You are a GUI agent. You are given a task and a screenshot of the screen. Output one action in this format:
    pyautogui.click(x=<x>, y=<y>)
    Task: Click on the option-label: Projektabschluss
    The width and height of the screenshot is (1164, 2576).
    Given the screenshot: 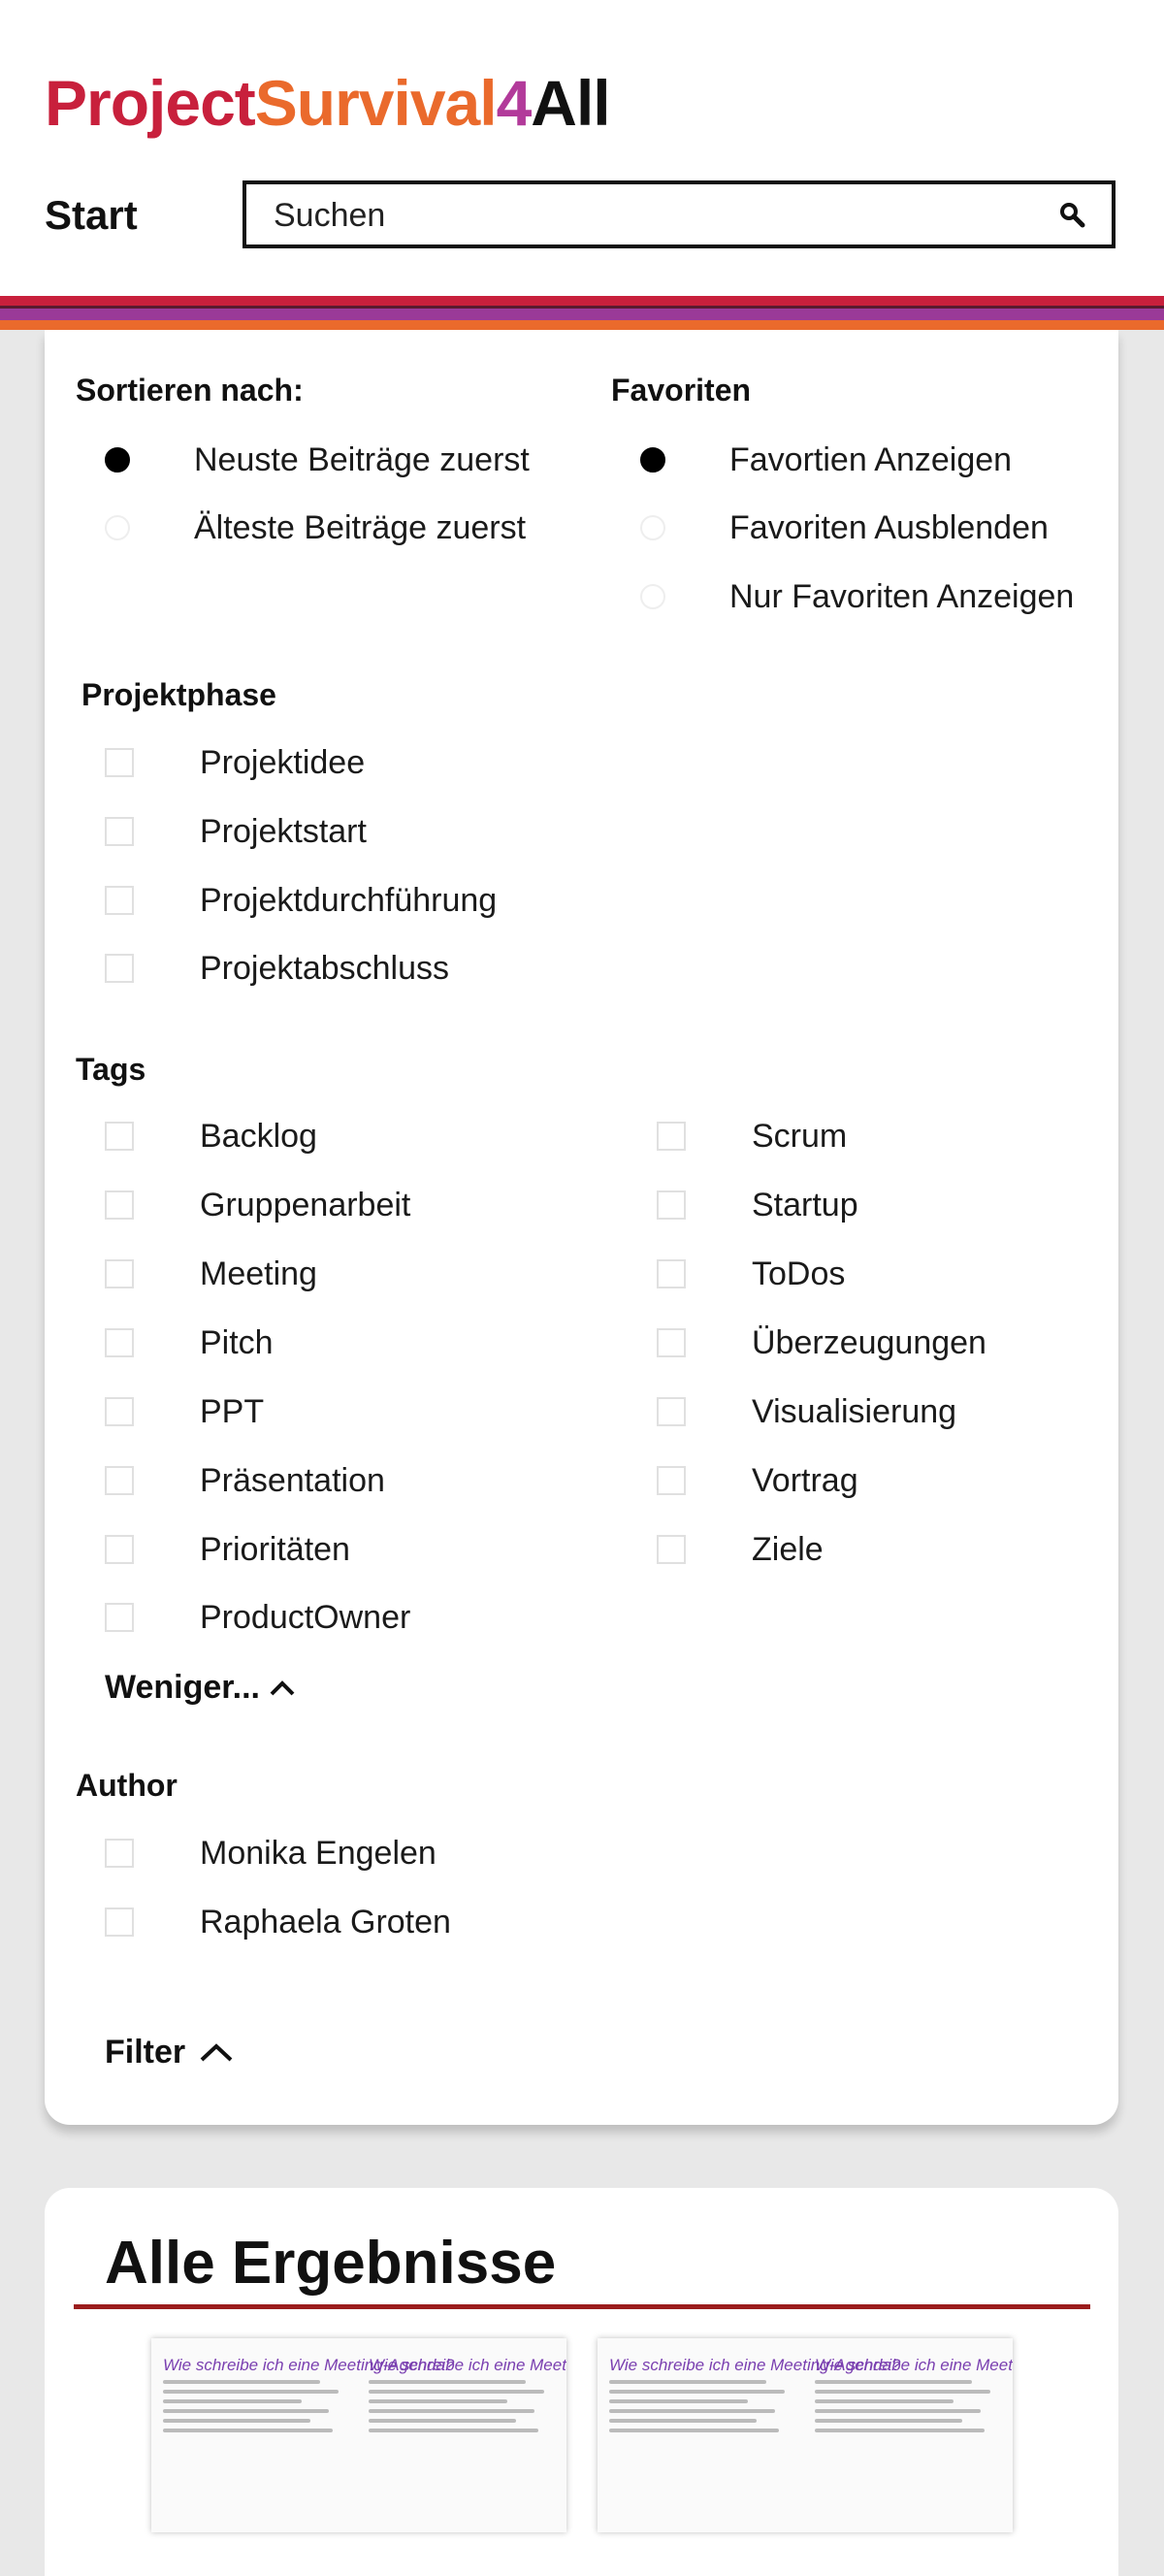 What is the action you would take?
    pyautogui.click(x=325, y=968)
    